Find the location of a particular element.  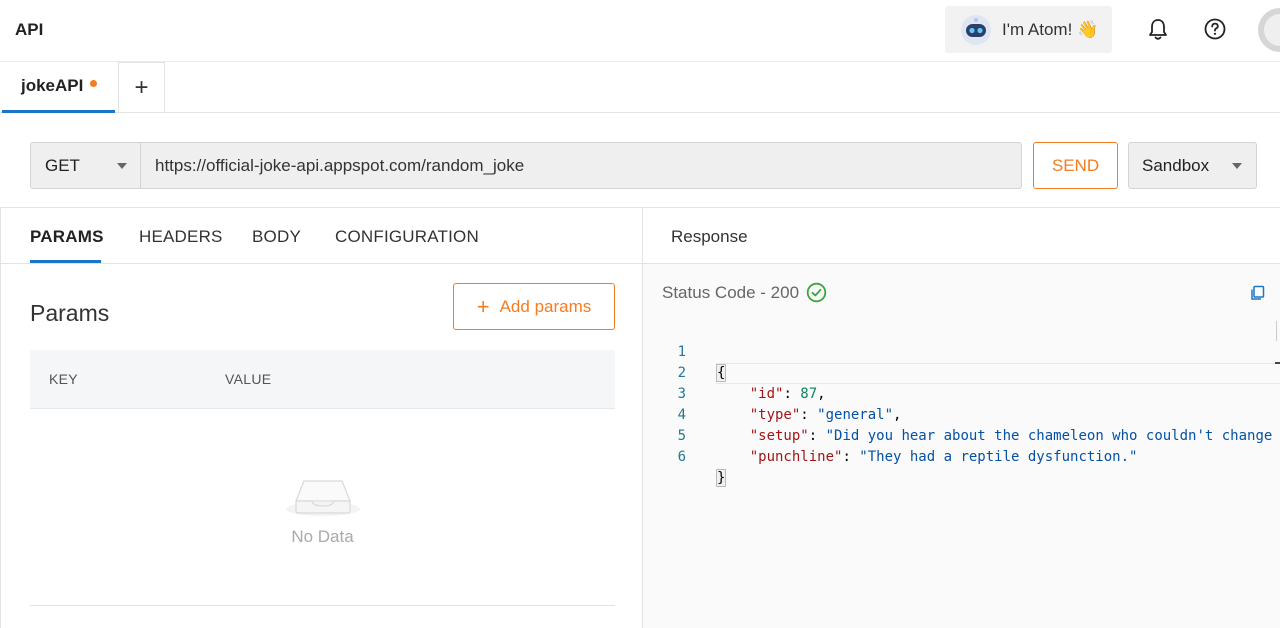

code-line: 2 "id": 87, is located at coordinates (961, 372).